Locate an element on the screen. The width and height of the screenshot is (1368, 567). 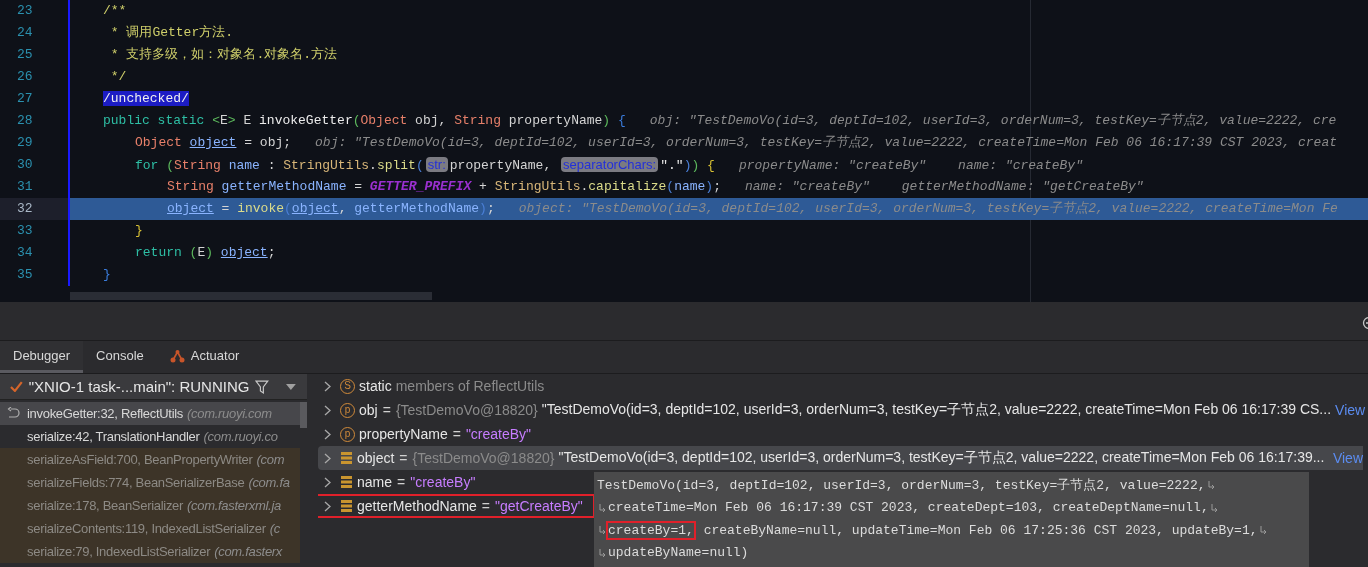
variable-value: members of ReflectUtils is located at coordinates (470, 386).